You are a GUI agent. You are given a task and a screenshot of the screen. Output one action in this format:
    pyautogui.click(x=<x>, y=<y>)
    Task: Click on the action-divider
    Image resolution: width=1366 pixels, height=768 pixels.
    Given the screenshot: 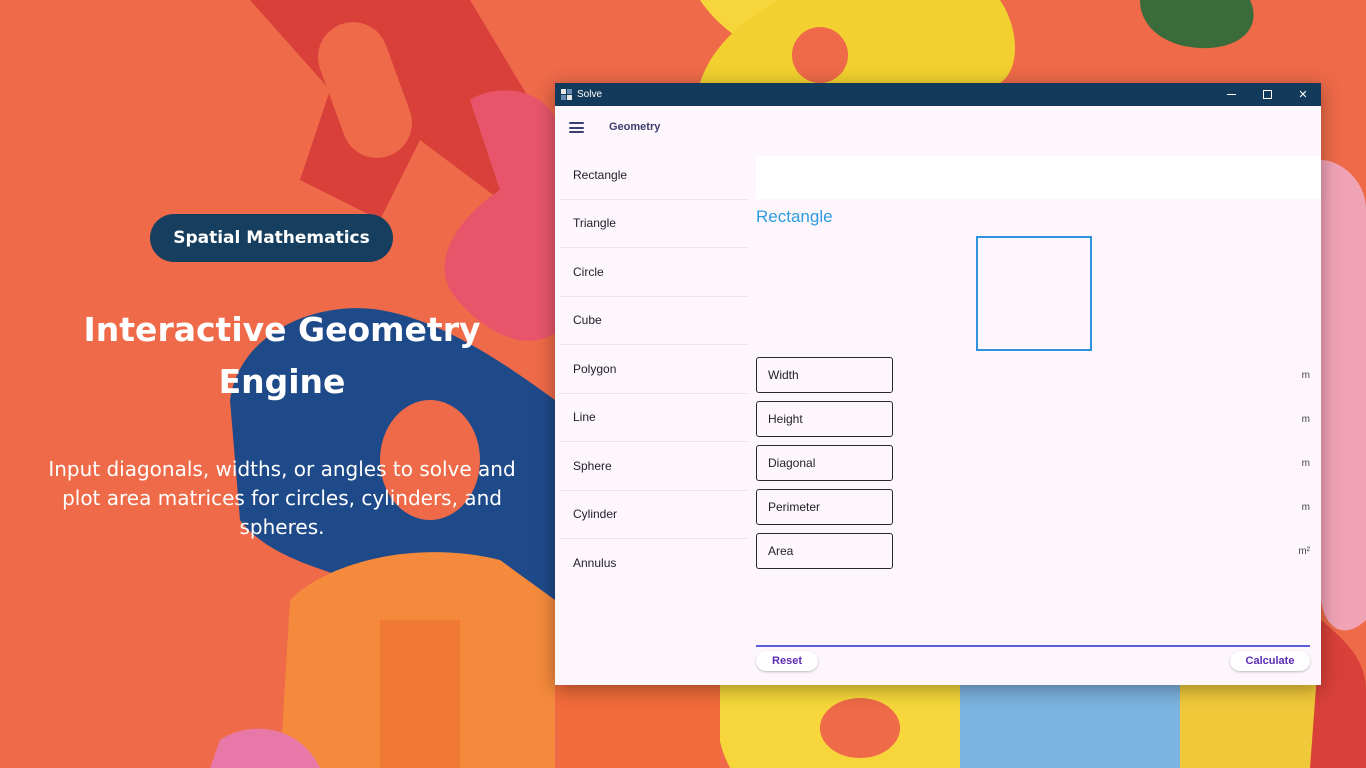 What is the action you would take?
    pyautogui.click(x=1033, y=646)
    